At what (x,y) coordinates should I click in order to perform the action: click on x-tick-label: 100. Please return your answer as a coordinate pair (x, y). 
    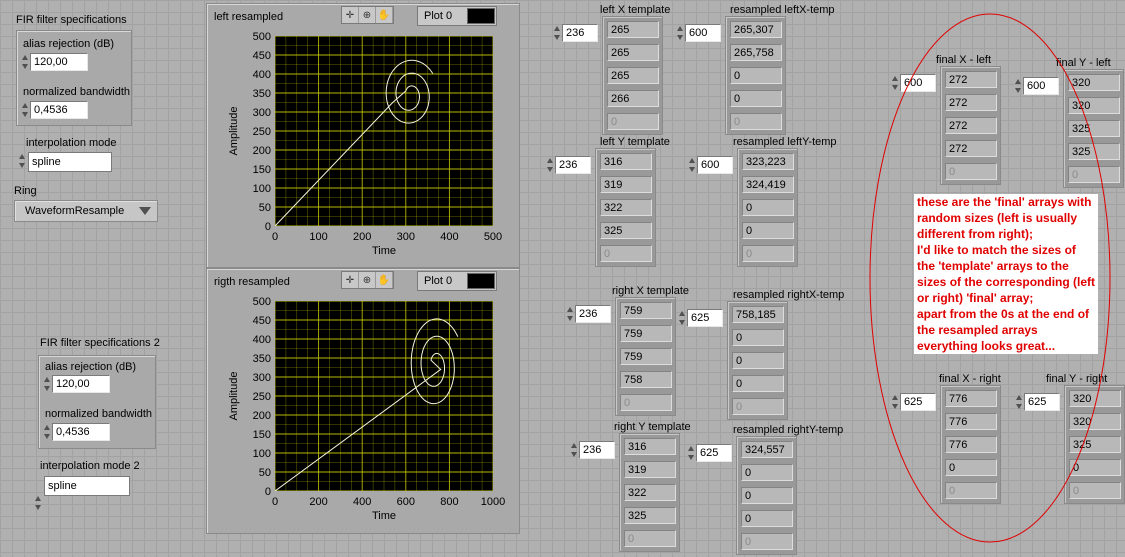
    Looking at the image, I should click on (318, 237).